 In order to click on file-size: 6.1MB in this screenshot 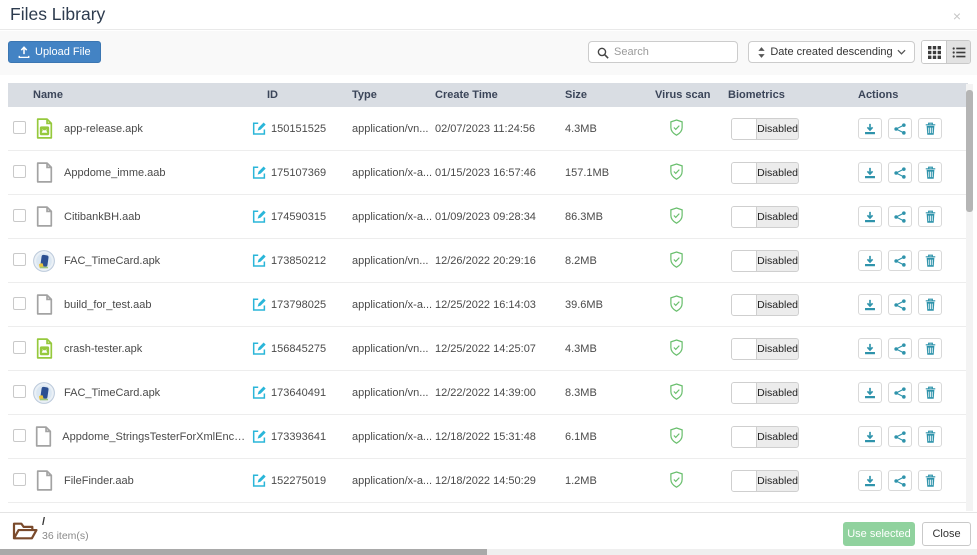, I will do `click(581, 436)`.